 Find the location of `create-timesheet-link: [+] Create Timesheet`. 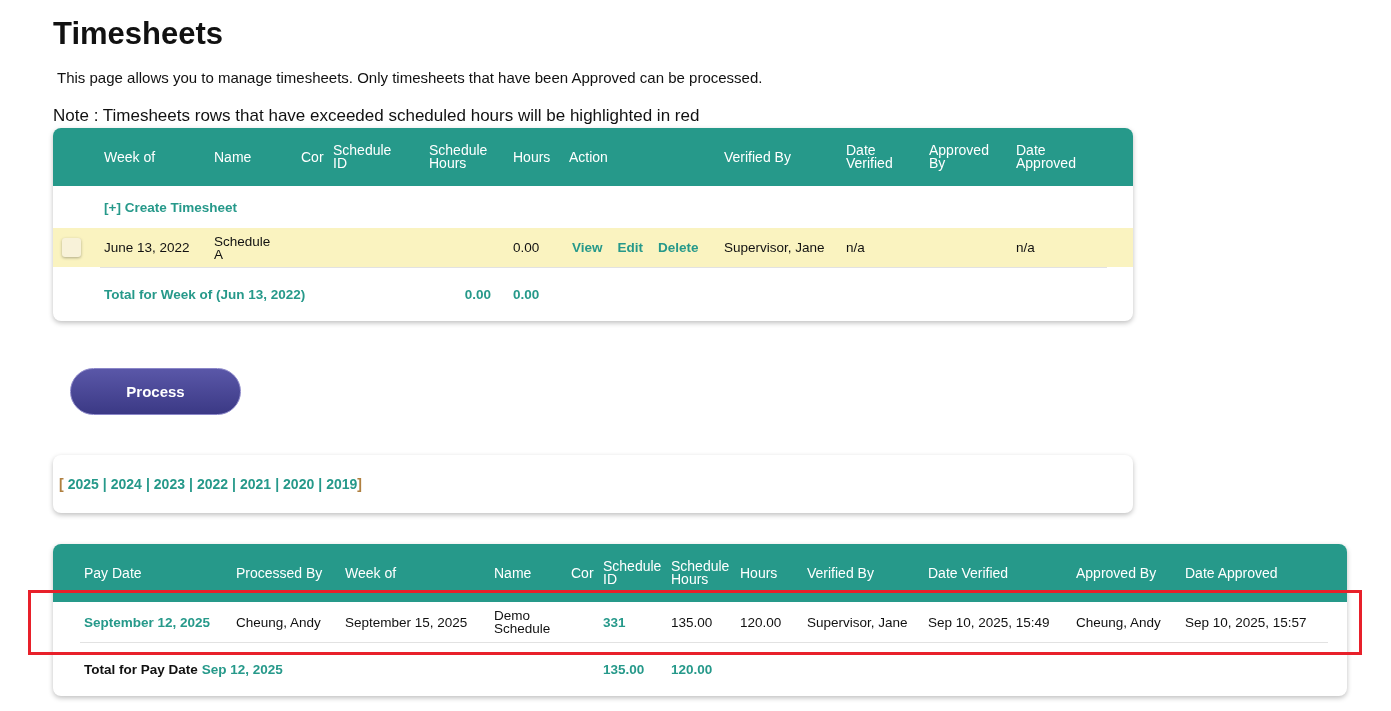

create-timesheet-link: [+] Create Timesheet is located at coordinates (332, 207).